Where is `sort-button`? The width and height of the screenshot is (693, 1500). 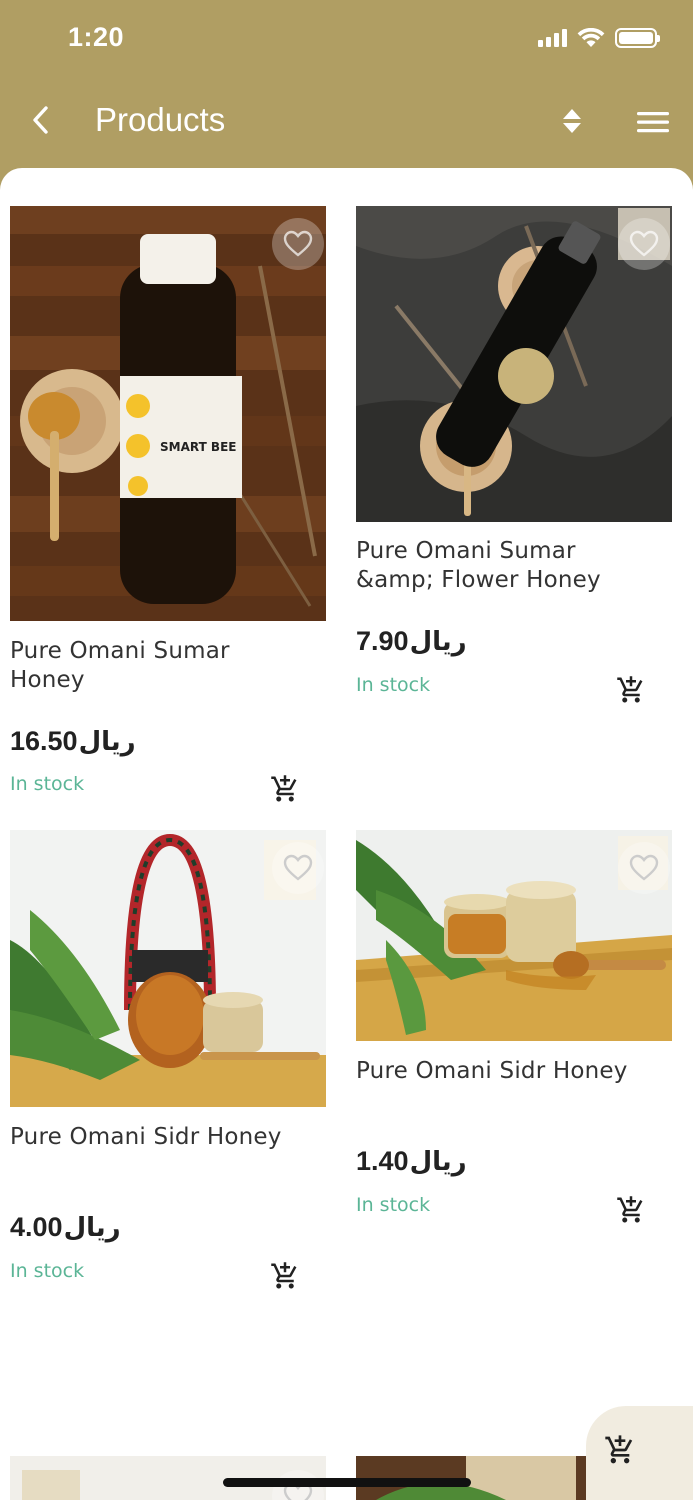 sort-button is located at coordinates (572, 121).